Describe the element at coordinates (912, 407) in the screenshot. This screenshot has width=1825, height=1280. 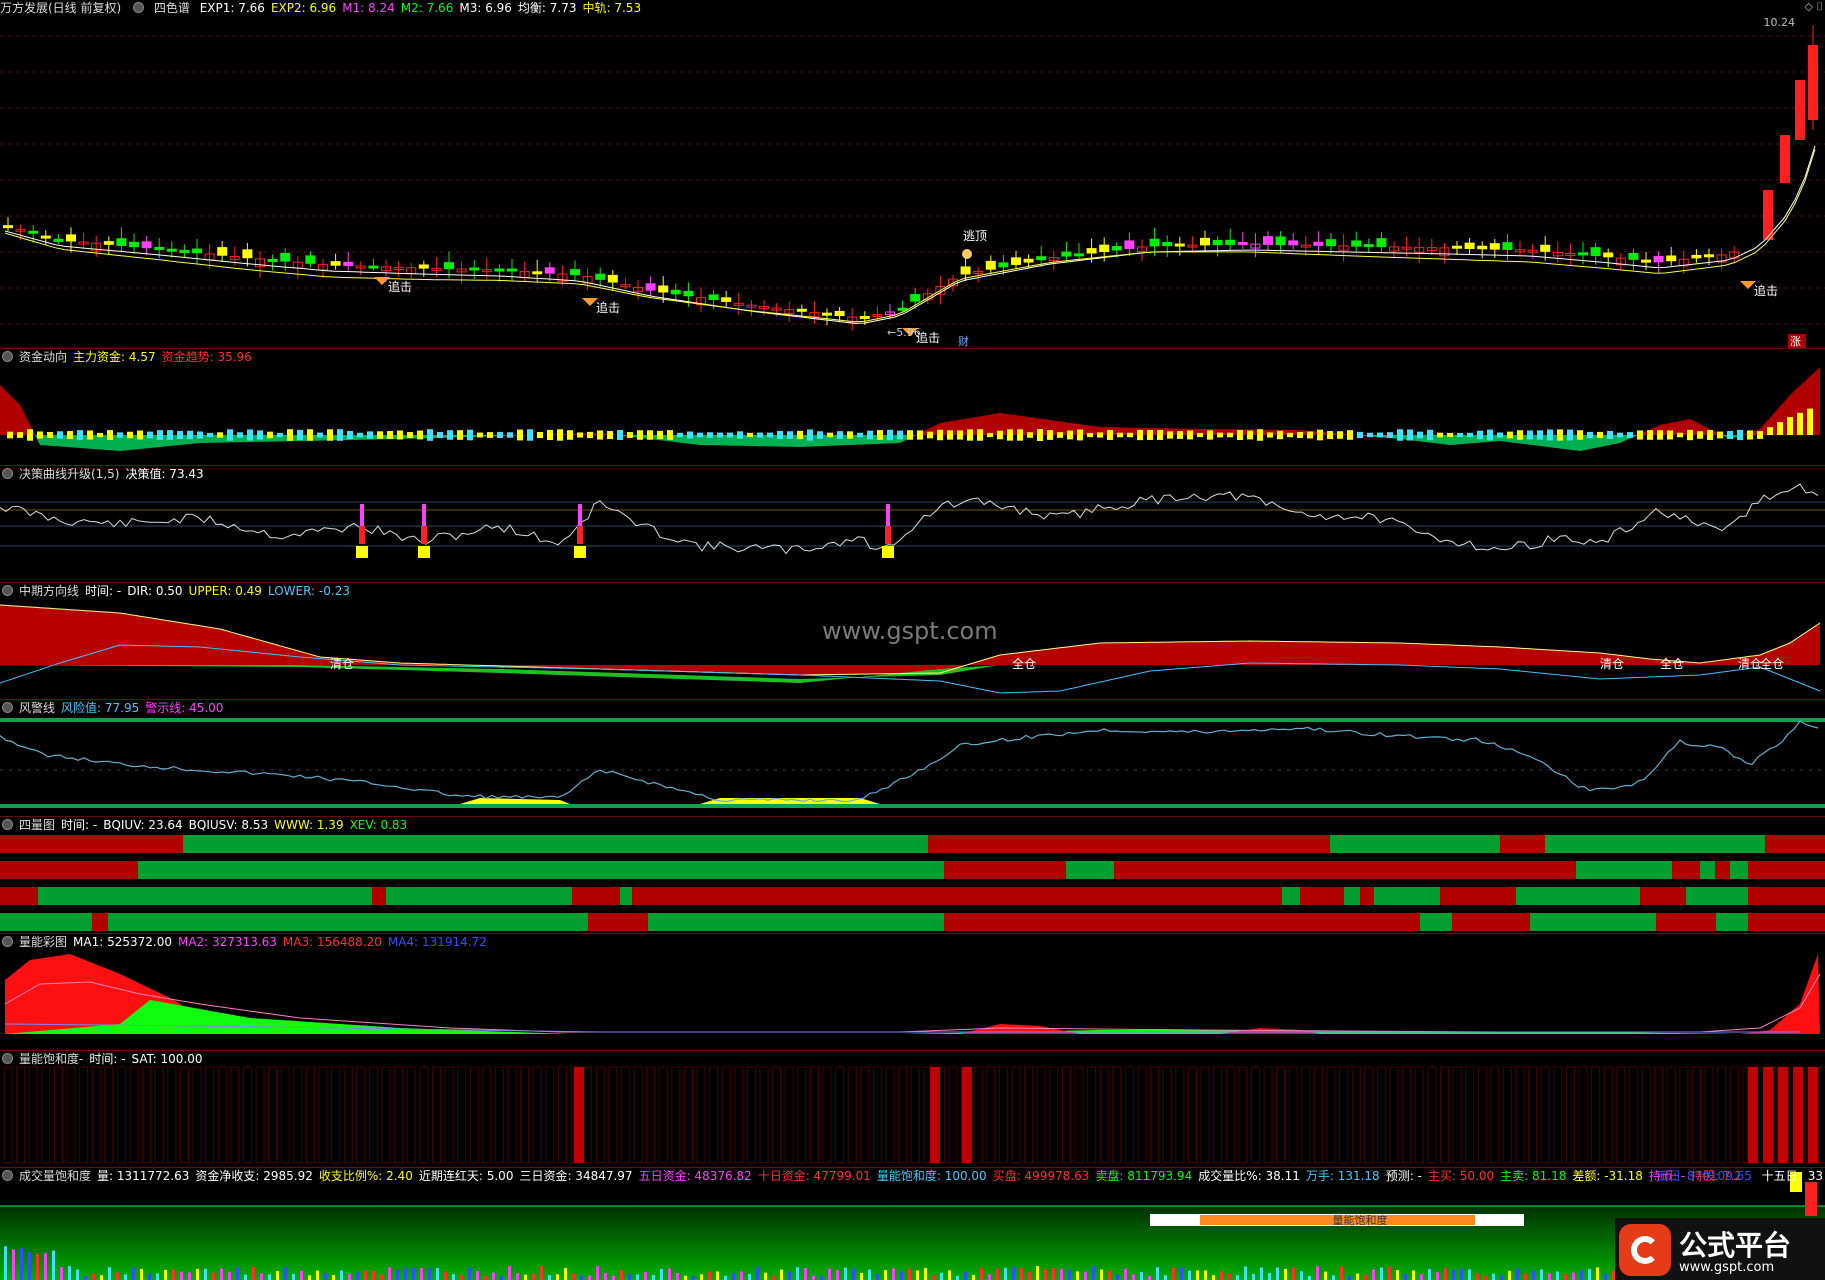
I see `fund-flow-pane: 资金动向 主力资金: 4.57 资金趋势: 35.96` at that location.